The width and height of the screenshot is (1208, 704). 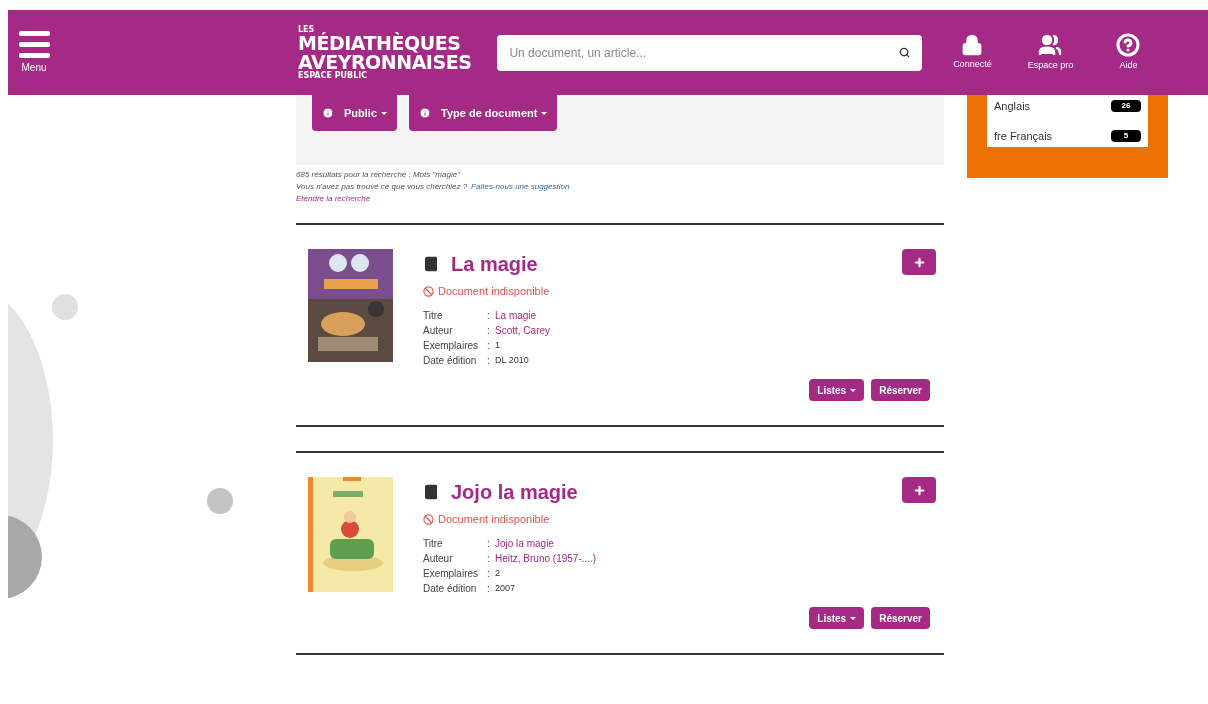 What do you see at coordinates (652, 330) in the screenshot?
I see `field-link: Scott, Carey` at bounding box center [652, 330].